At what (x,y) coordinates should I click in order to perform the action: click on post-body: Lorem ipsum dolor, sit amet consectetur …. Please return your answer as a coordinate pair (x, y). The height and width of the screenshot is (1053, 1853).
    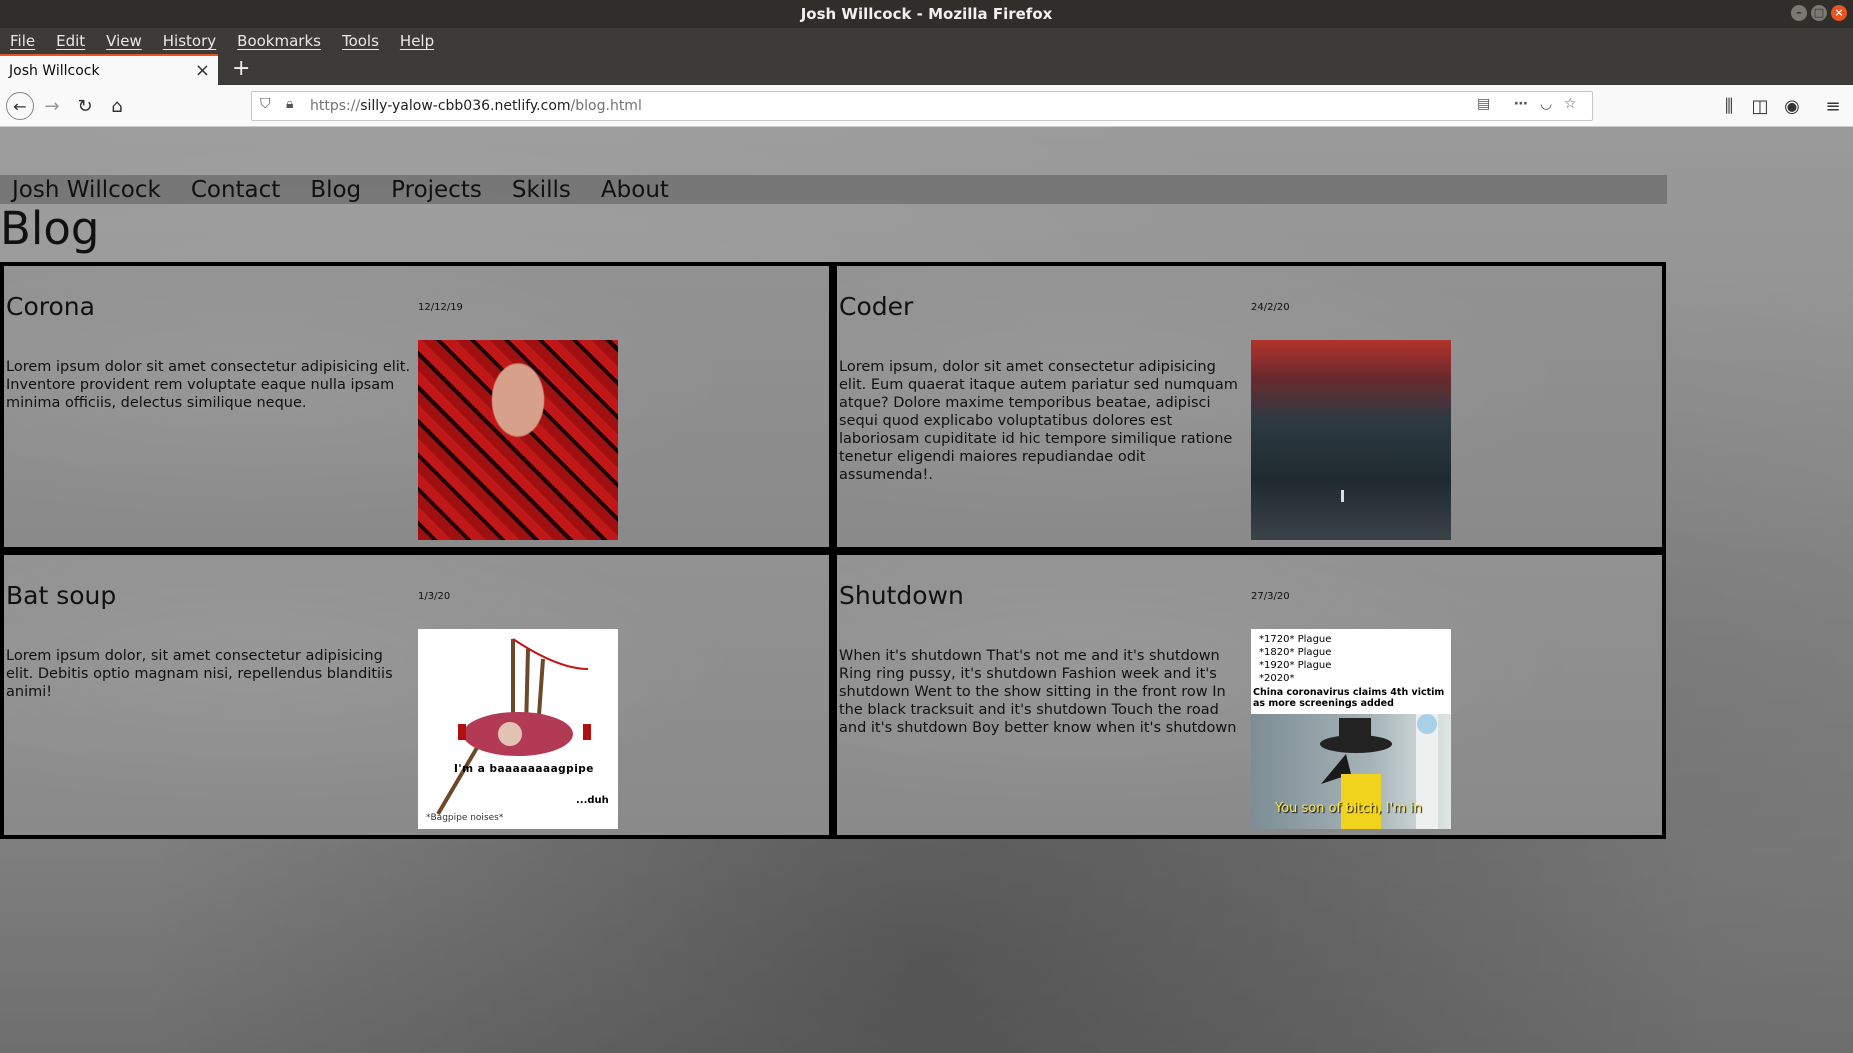
    Looking at the image, I should click on (199, 673).